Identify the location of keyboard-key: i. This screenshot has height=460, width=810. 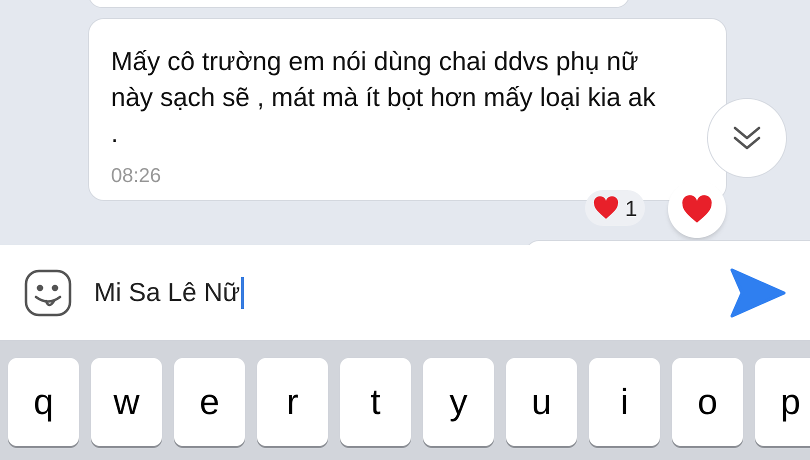
(624, 402).